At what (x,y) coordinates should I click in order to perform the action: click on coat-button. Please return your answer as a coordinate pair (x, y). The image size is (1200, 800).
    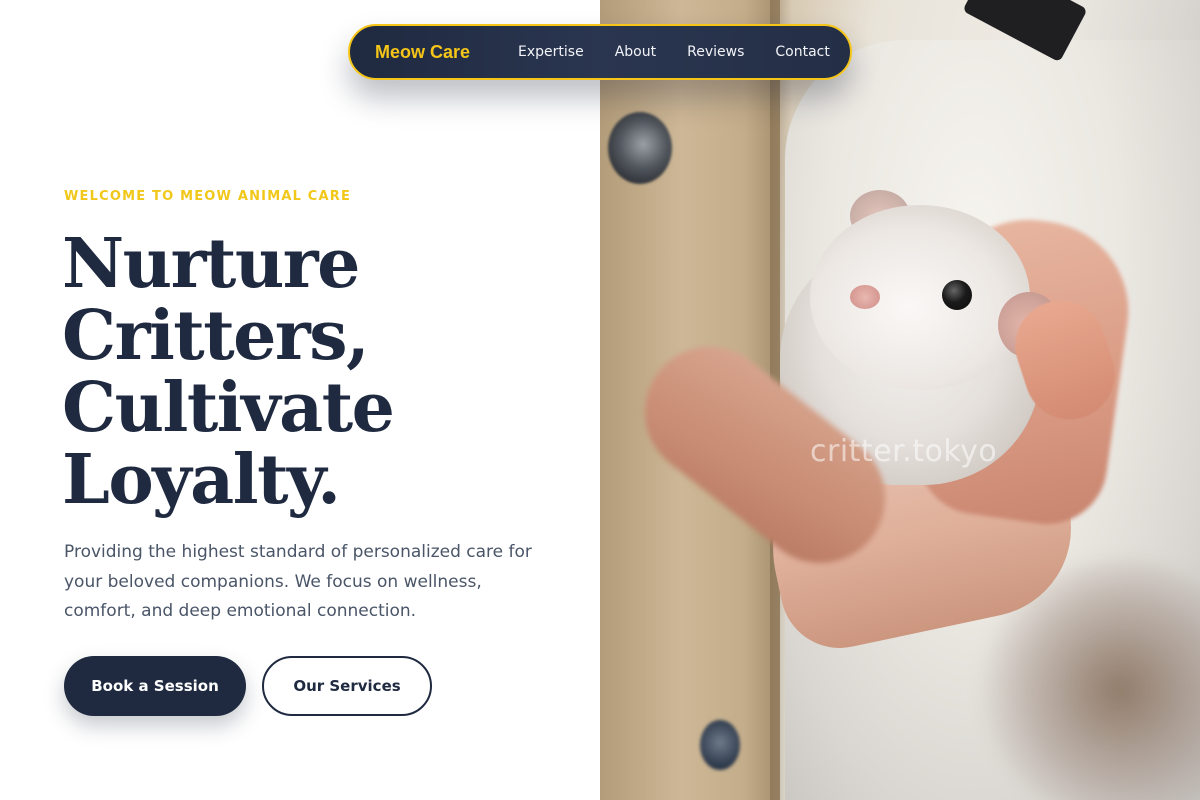
    Looking at the image, I should click on (640, 148).